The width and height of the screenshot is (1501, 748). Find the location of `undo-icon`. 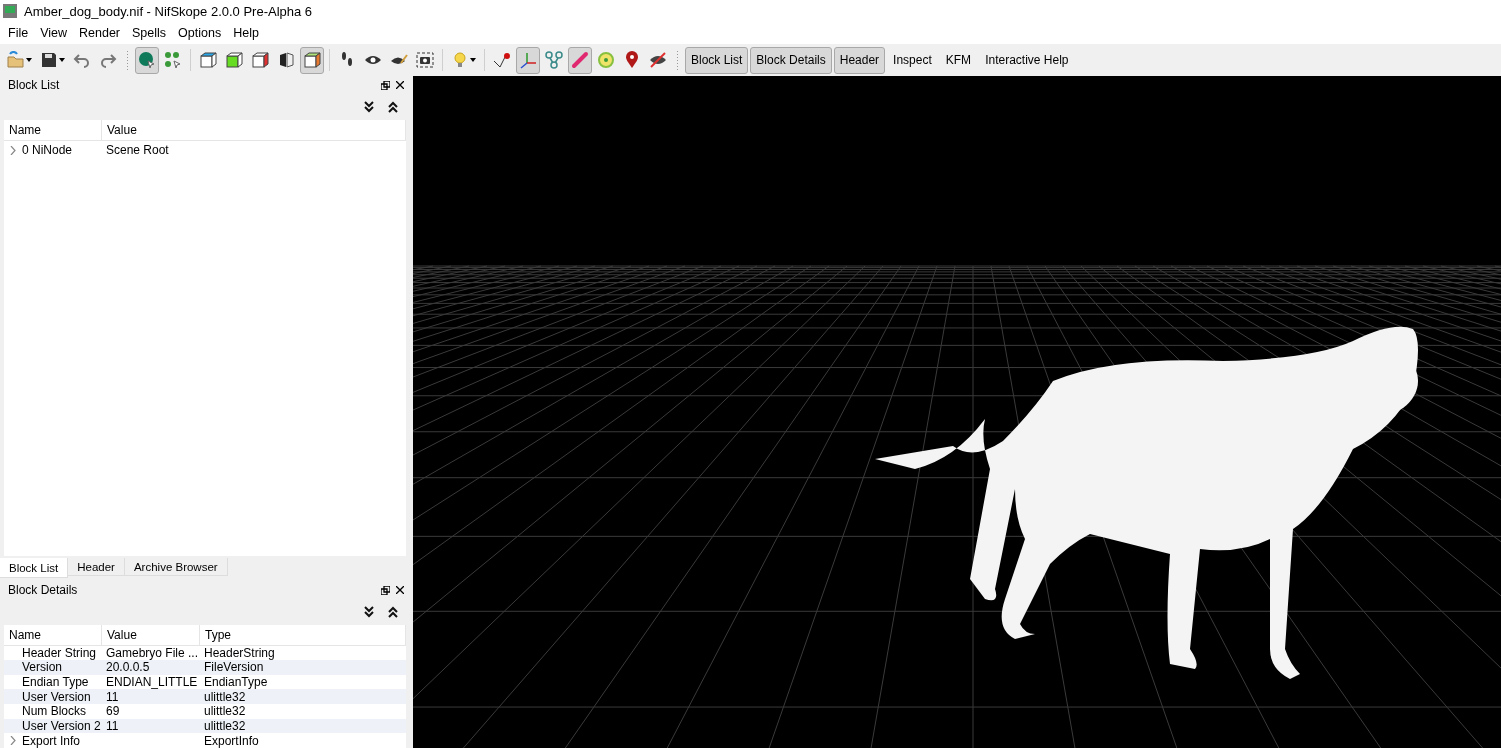

undo-icon is located at coordinates (82, 60).